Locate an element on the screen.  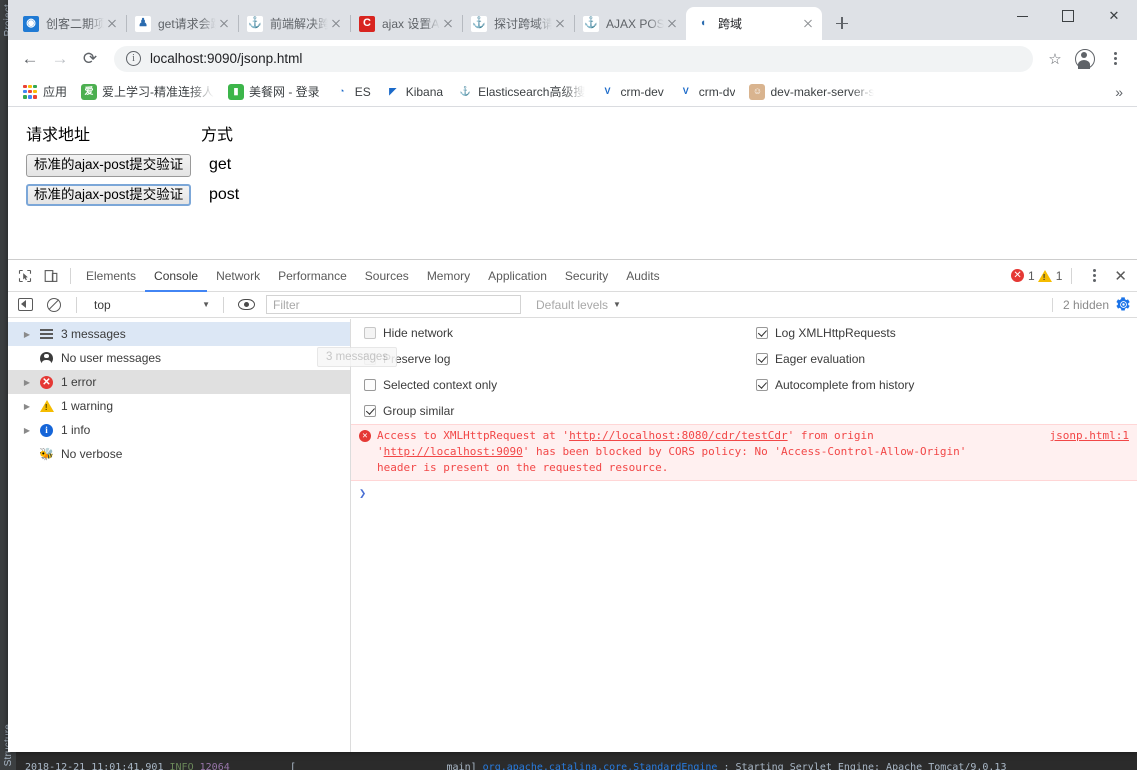
error-url-2: http://localhost:9090 is located at coordinates (453, 451).